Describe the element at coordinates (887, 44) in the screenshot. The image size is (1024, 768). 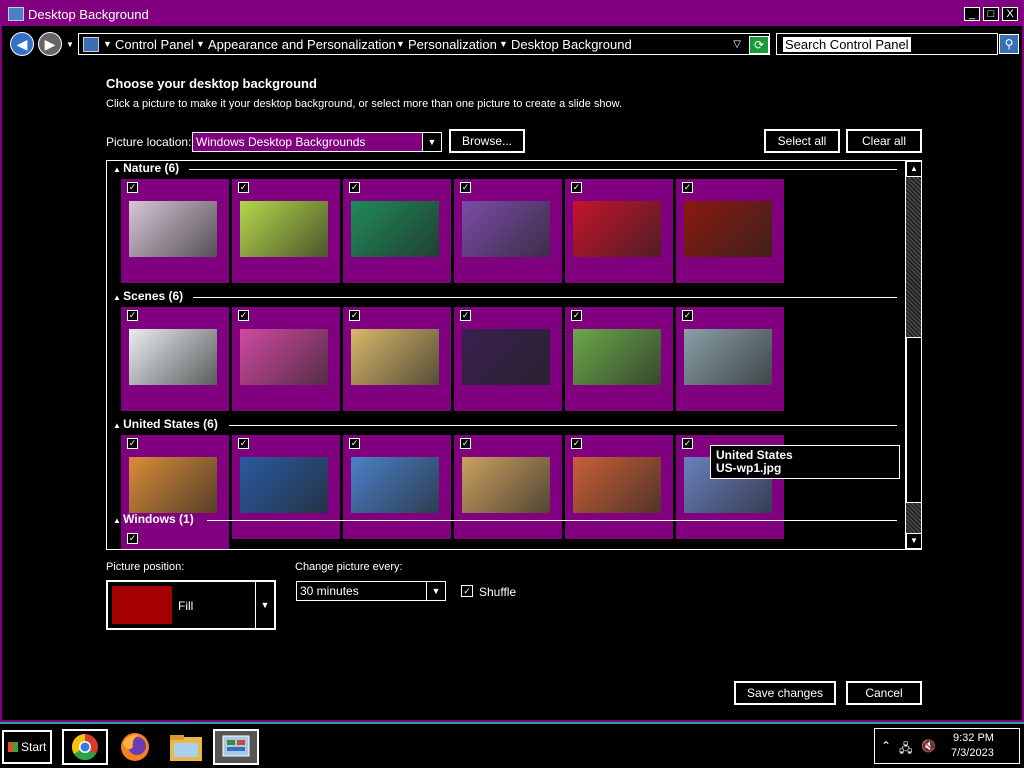
I see `search-input: Search Control Panel` at that location.